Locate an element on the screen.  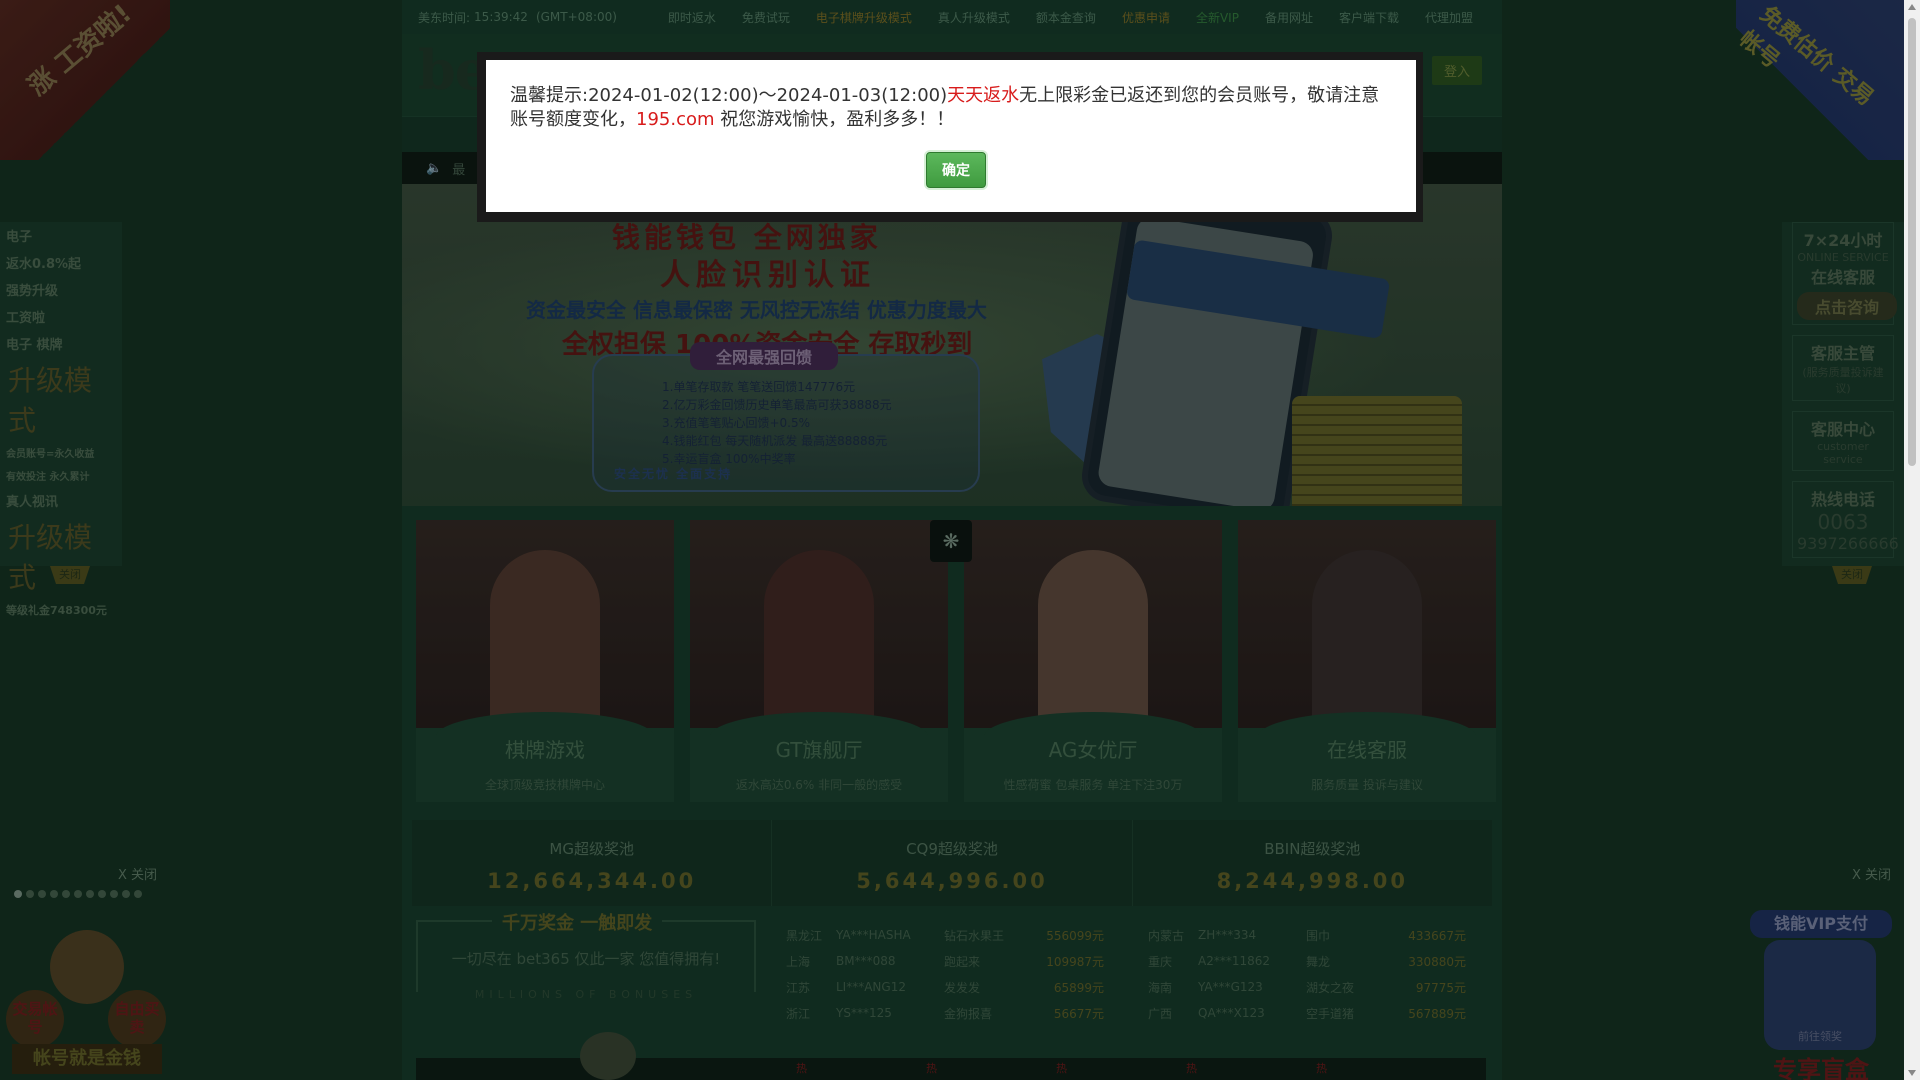
notice-prefix: 温馨提示: is located at coordinates (549, 95).